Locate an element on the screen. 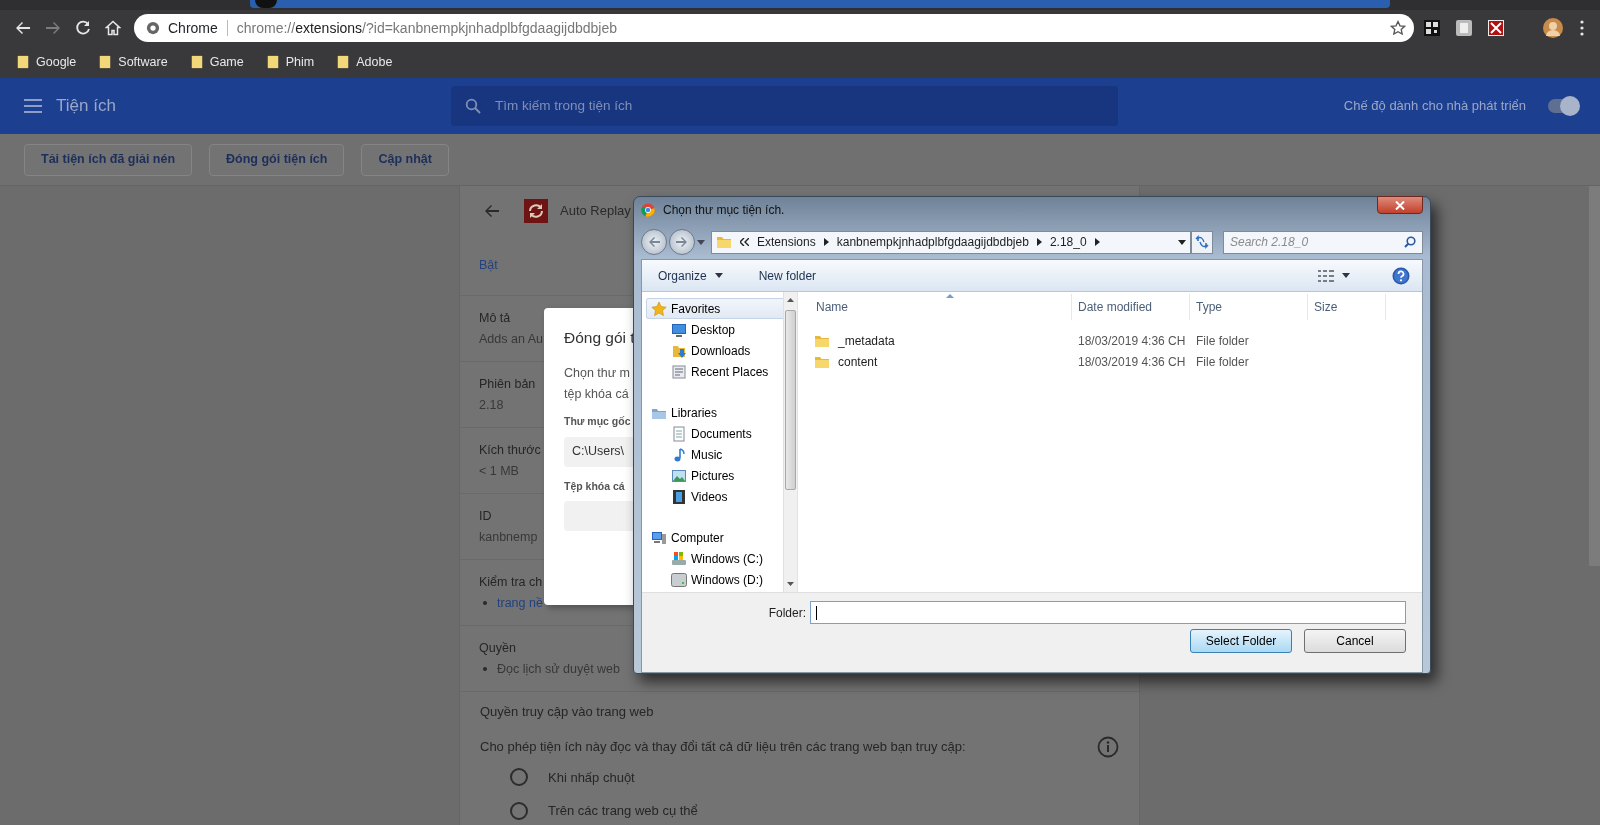  section-title: Quyền truy cập vào trang web is located at coordinates (567, 712).